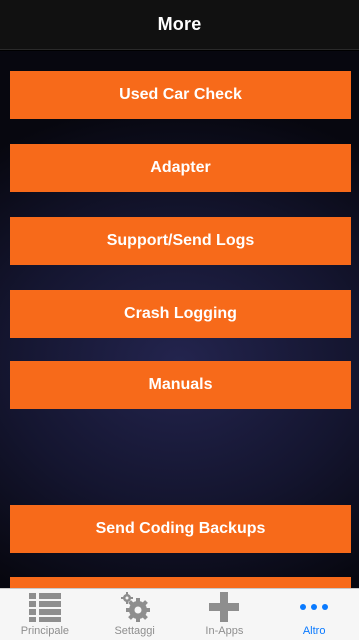 Image resolution: width=359 pixels, height=640 pixels. Describe the element at coordinates (180, 95) in the screenshot. I see `used-car-check-button: Used Car Check` at that location.